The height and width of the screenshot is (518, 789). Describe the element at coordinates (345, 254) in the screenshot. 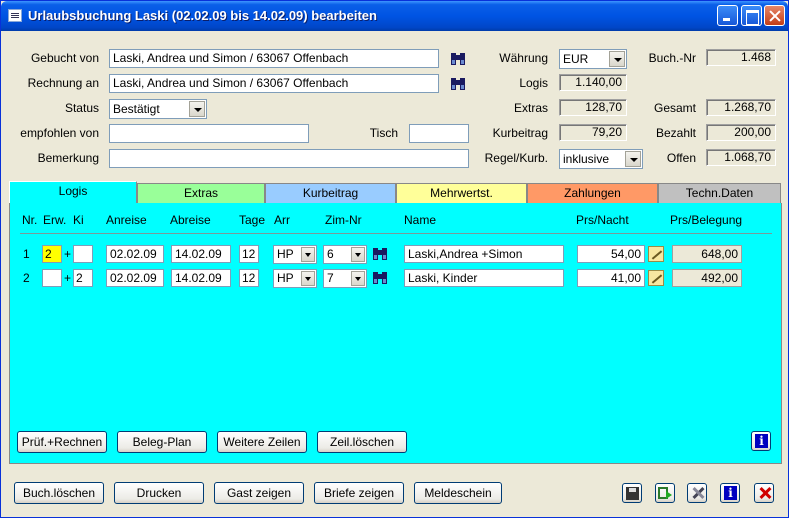

I see `zimnr-select: 6` at that location.